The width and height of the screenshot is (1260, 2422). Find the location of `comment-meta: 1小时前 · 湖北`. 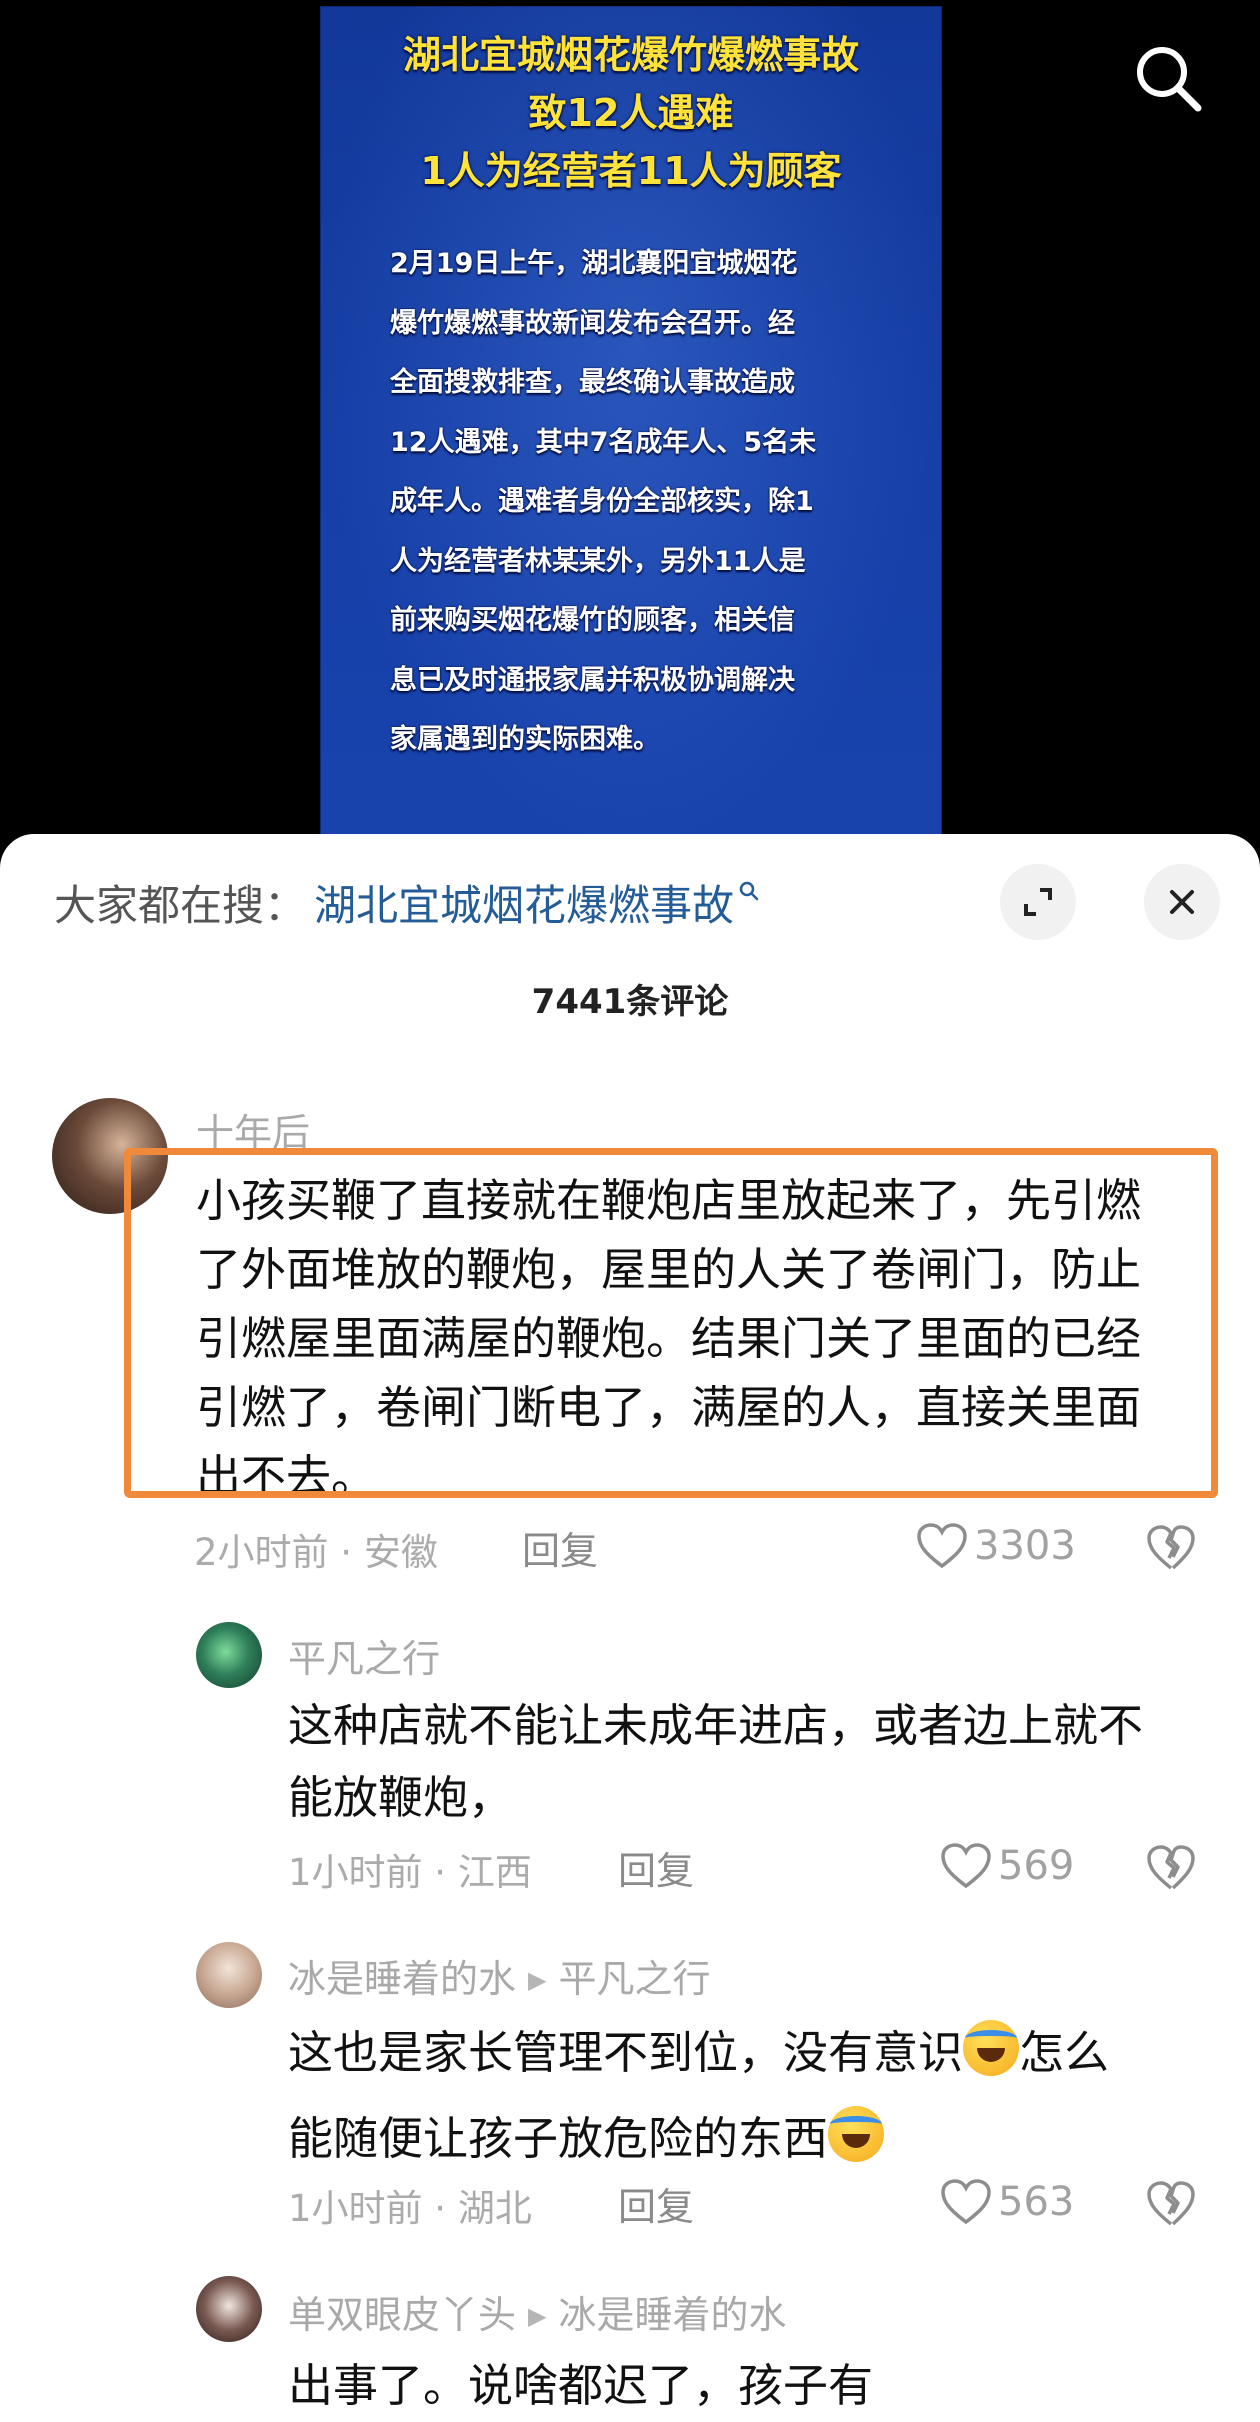

comment-meta: 1小时前 · 湖北 is located at coordinates (410, 2208).